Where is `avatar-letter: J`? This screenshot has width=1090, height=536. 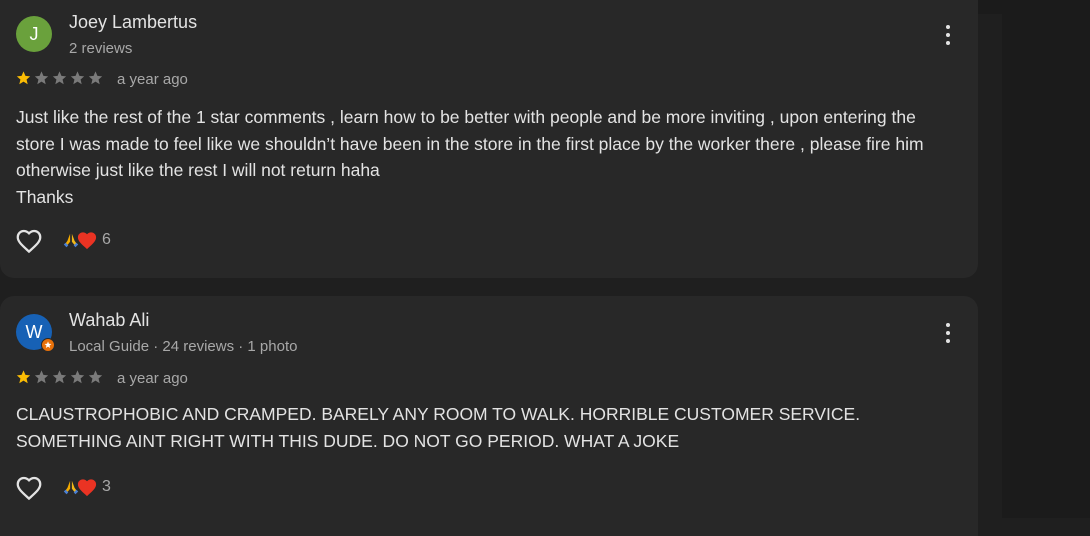
avatar-letter: J is located at coordinates (34, 33).